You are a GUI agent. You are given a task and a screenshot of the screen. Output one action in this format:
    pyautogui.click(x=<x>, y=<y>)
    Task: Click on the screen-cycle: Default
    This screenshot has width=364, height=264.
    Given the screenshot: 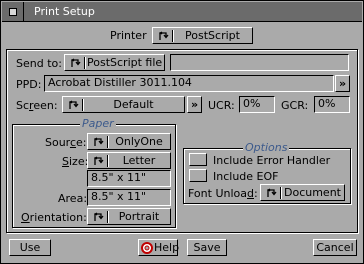 What is the action you would take?
    pyautogui.click(x=123, y=104)
    